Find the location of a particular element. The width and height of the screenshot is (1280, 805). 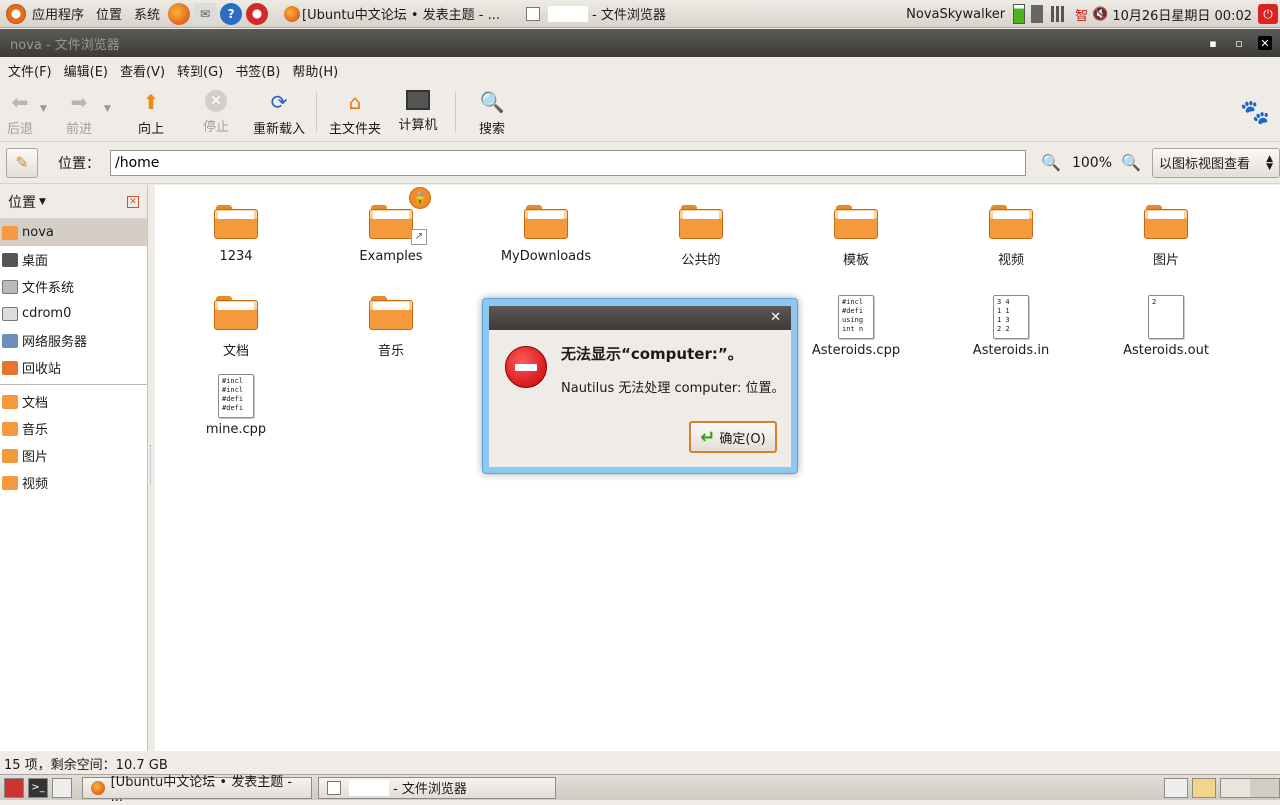

applications-menu: 应用程序 is located at coordinates (45, 14).